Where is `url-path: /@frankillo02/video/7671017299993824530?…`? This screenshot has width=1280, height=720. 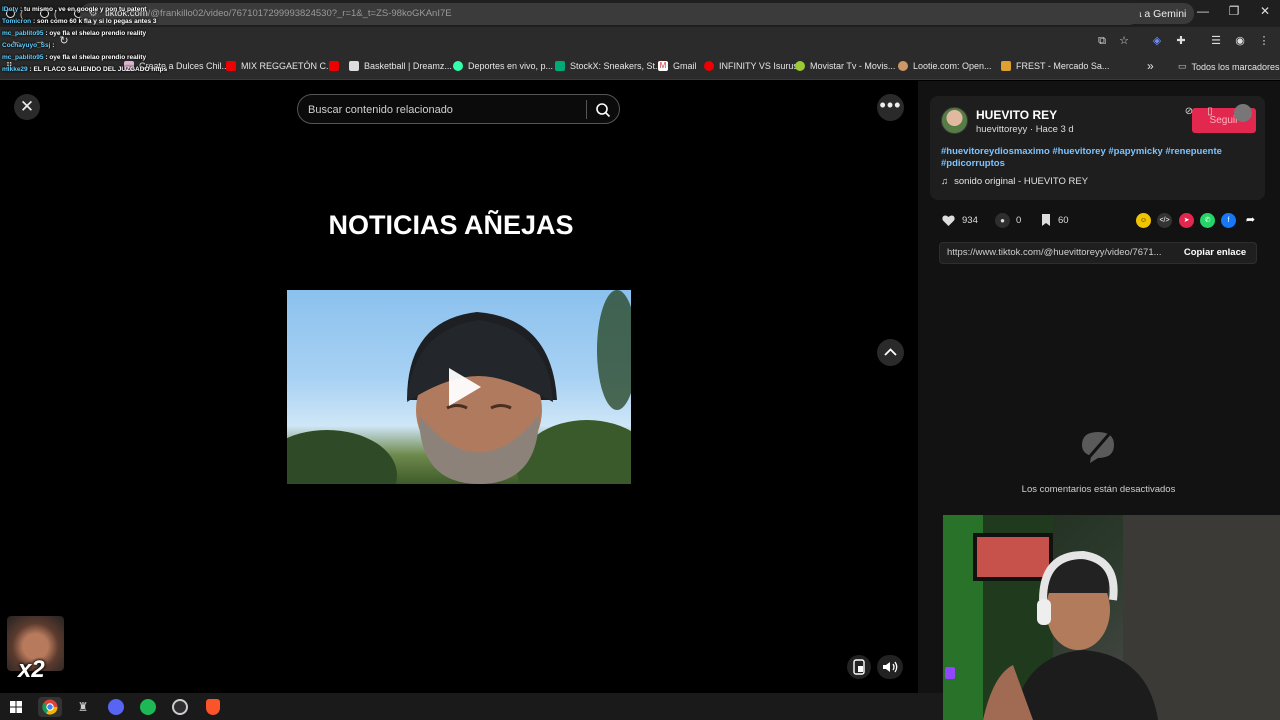 url-path: /@frankillo02/video/7671017299993824530?… is located at coordinates (299, 13).